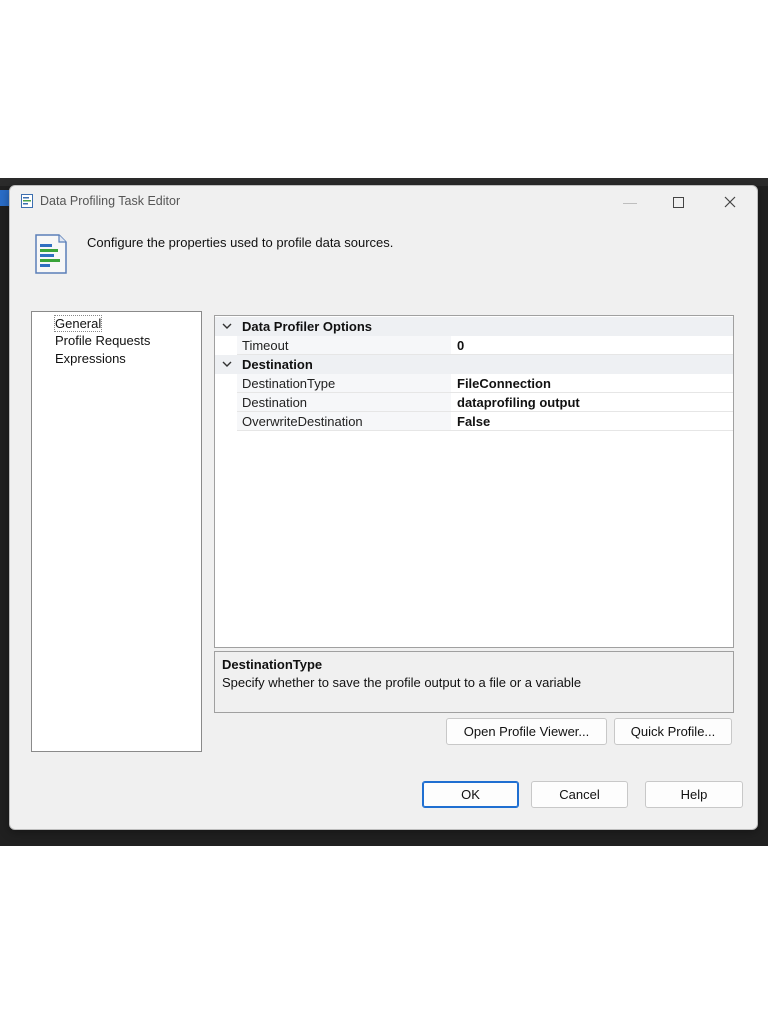 This screenshot has height=1024, width=768. I want to click on property-name: DestinationType, so click(289, 383).